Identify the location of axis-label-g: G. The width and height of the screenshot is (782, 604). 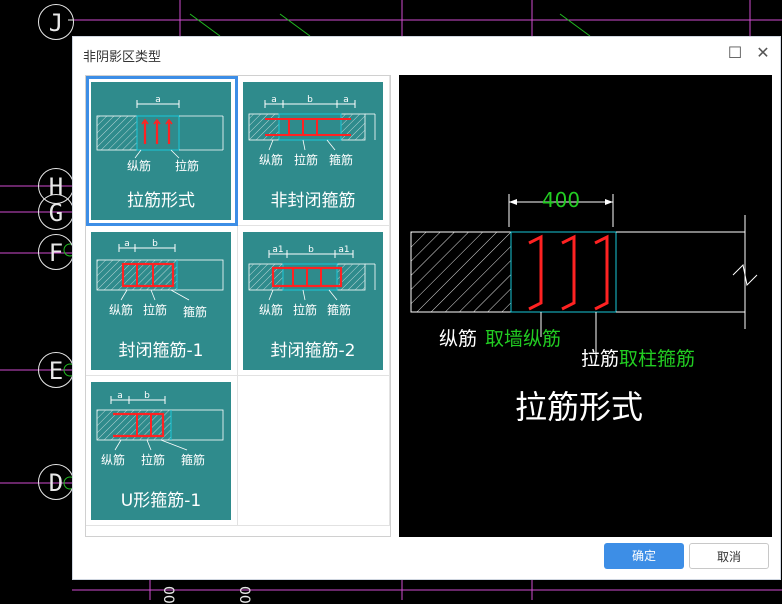
(56, 212).